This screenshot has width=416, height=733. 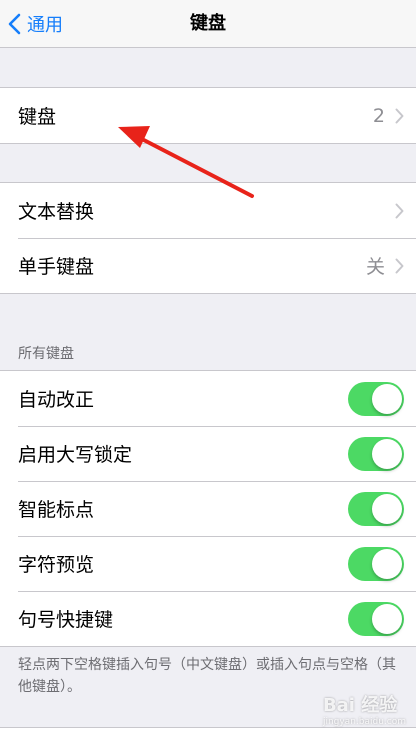 I want to click on watermark-subtext: jingyan.baidu.com, so click(x=364, y=722).